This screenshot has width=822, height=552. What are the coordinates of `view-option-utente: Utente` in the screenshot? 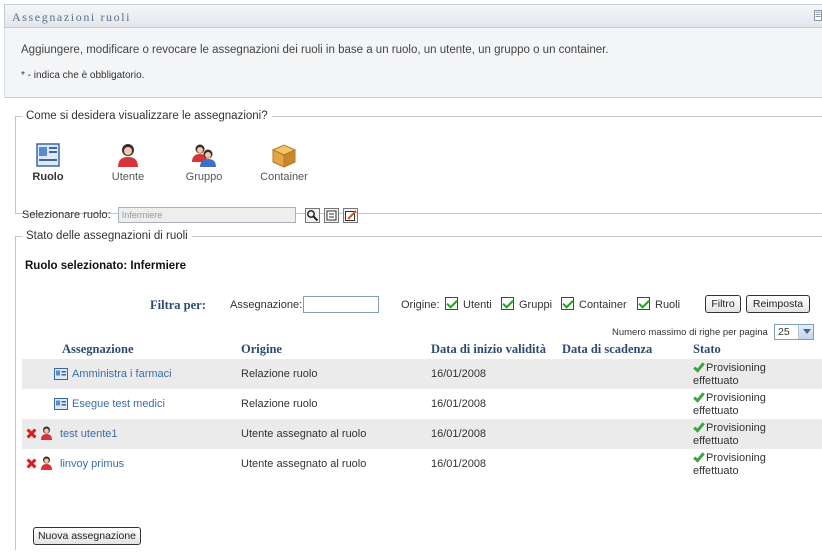 It's located at (128, 162).